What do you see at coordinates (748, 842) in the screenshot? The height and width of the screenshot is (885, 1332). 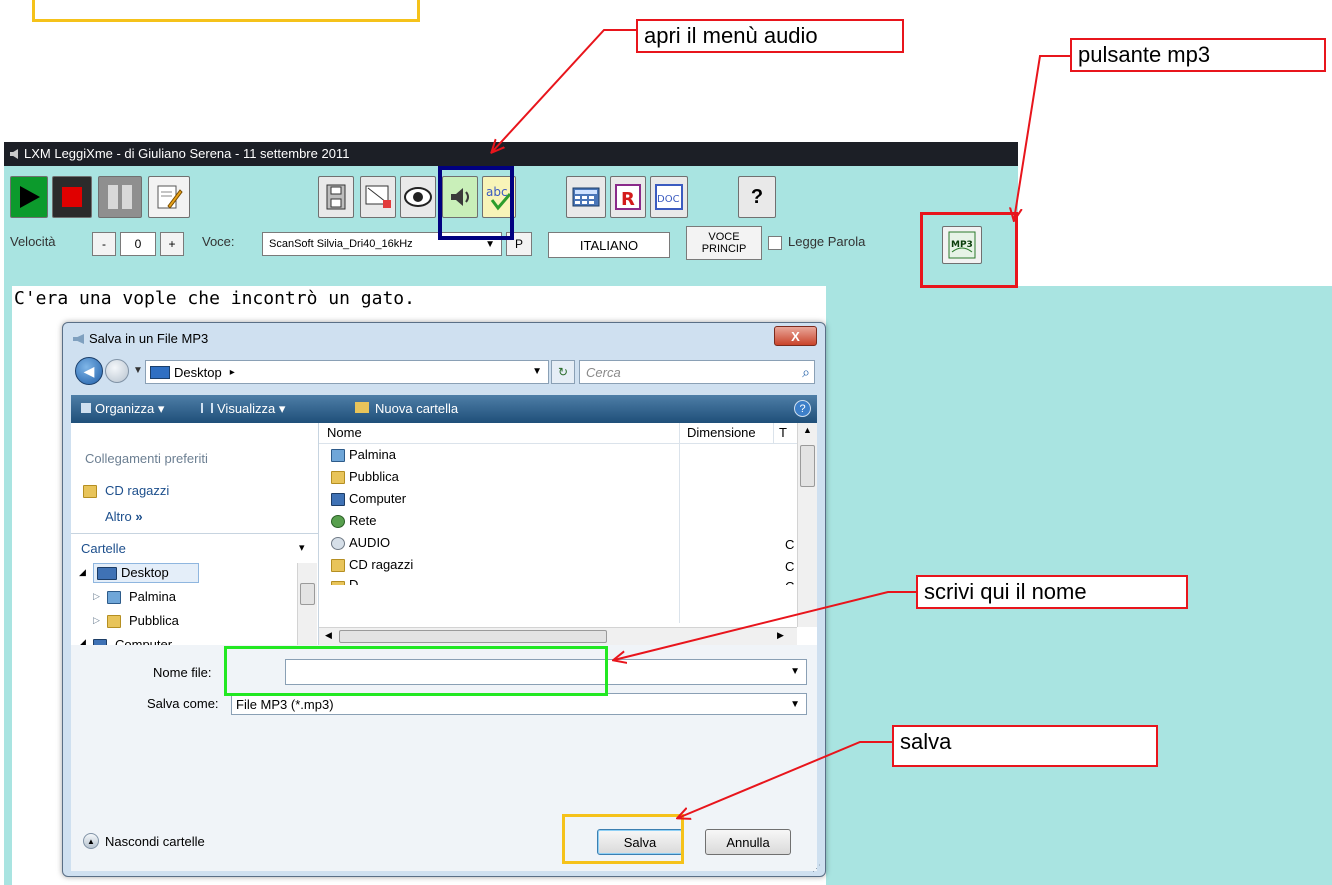 I see `cancel-button: Annulla` at bounding box center [748, 842].